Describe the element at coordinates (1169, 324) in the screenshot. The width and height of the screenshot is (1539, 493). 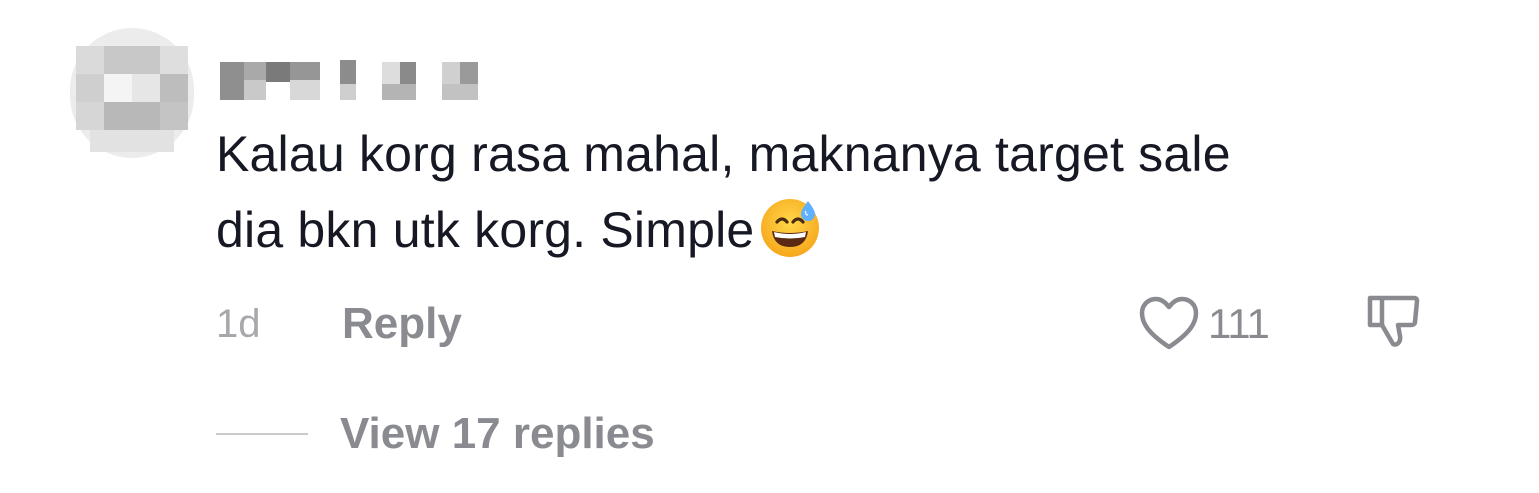
I see `heart-icon` at that location.